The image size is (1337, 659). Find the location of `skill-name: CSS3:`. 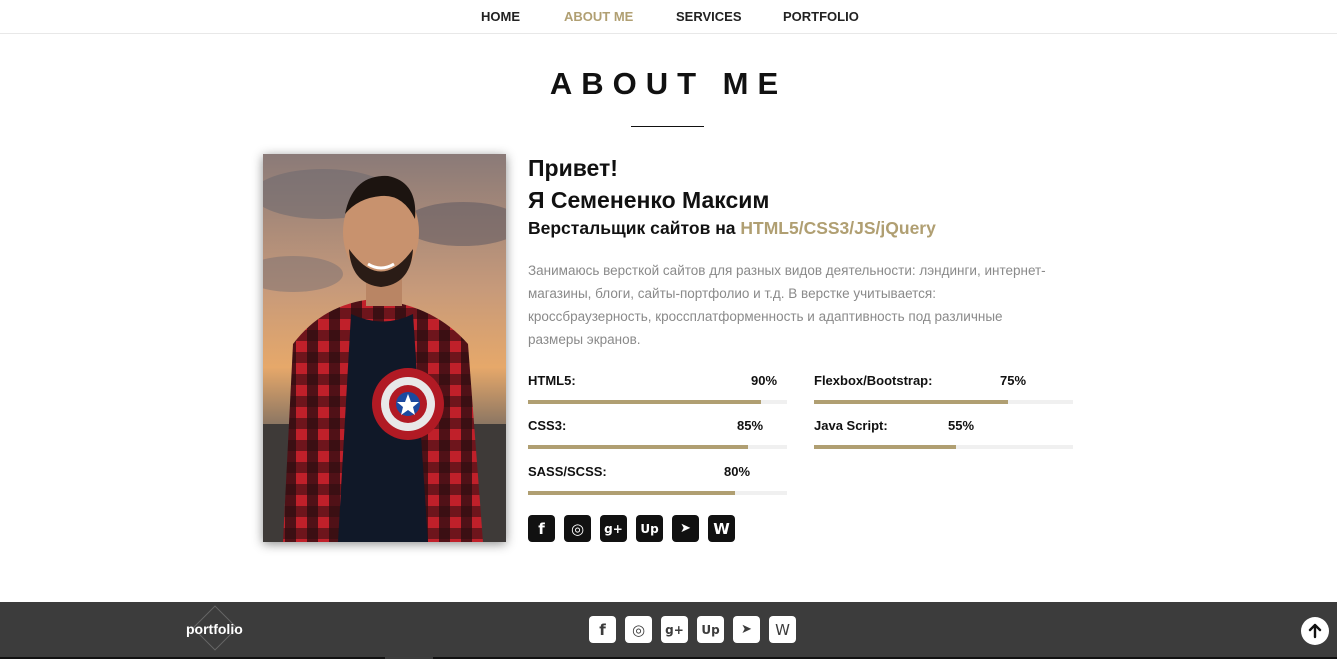

skill-name: CSS3: is located at coordinates (547, 425).